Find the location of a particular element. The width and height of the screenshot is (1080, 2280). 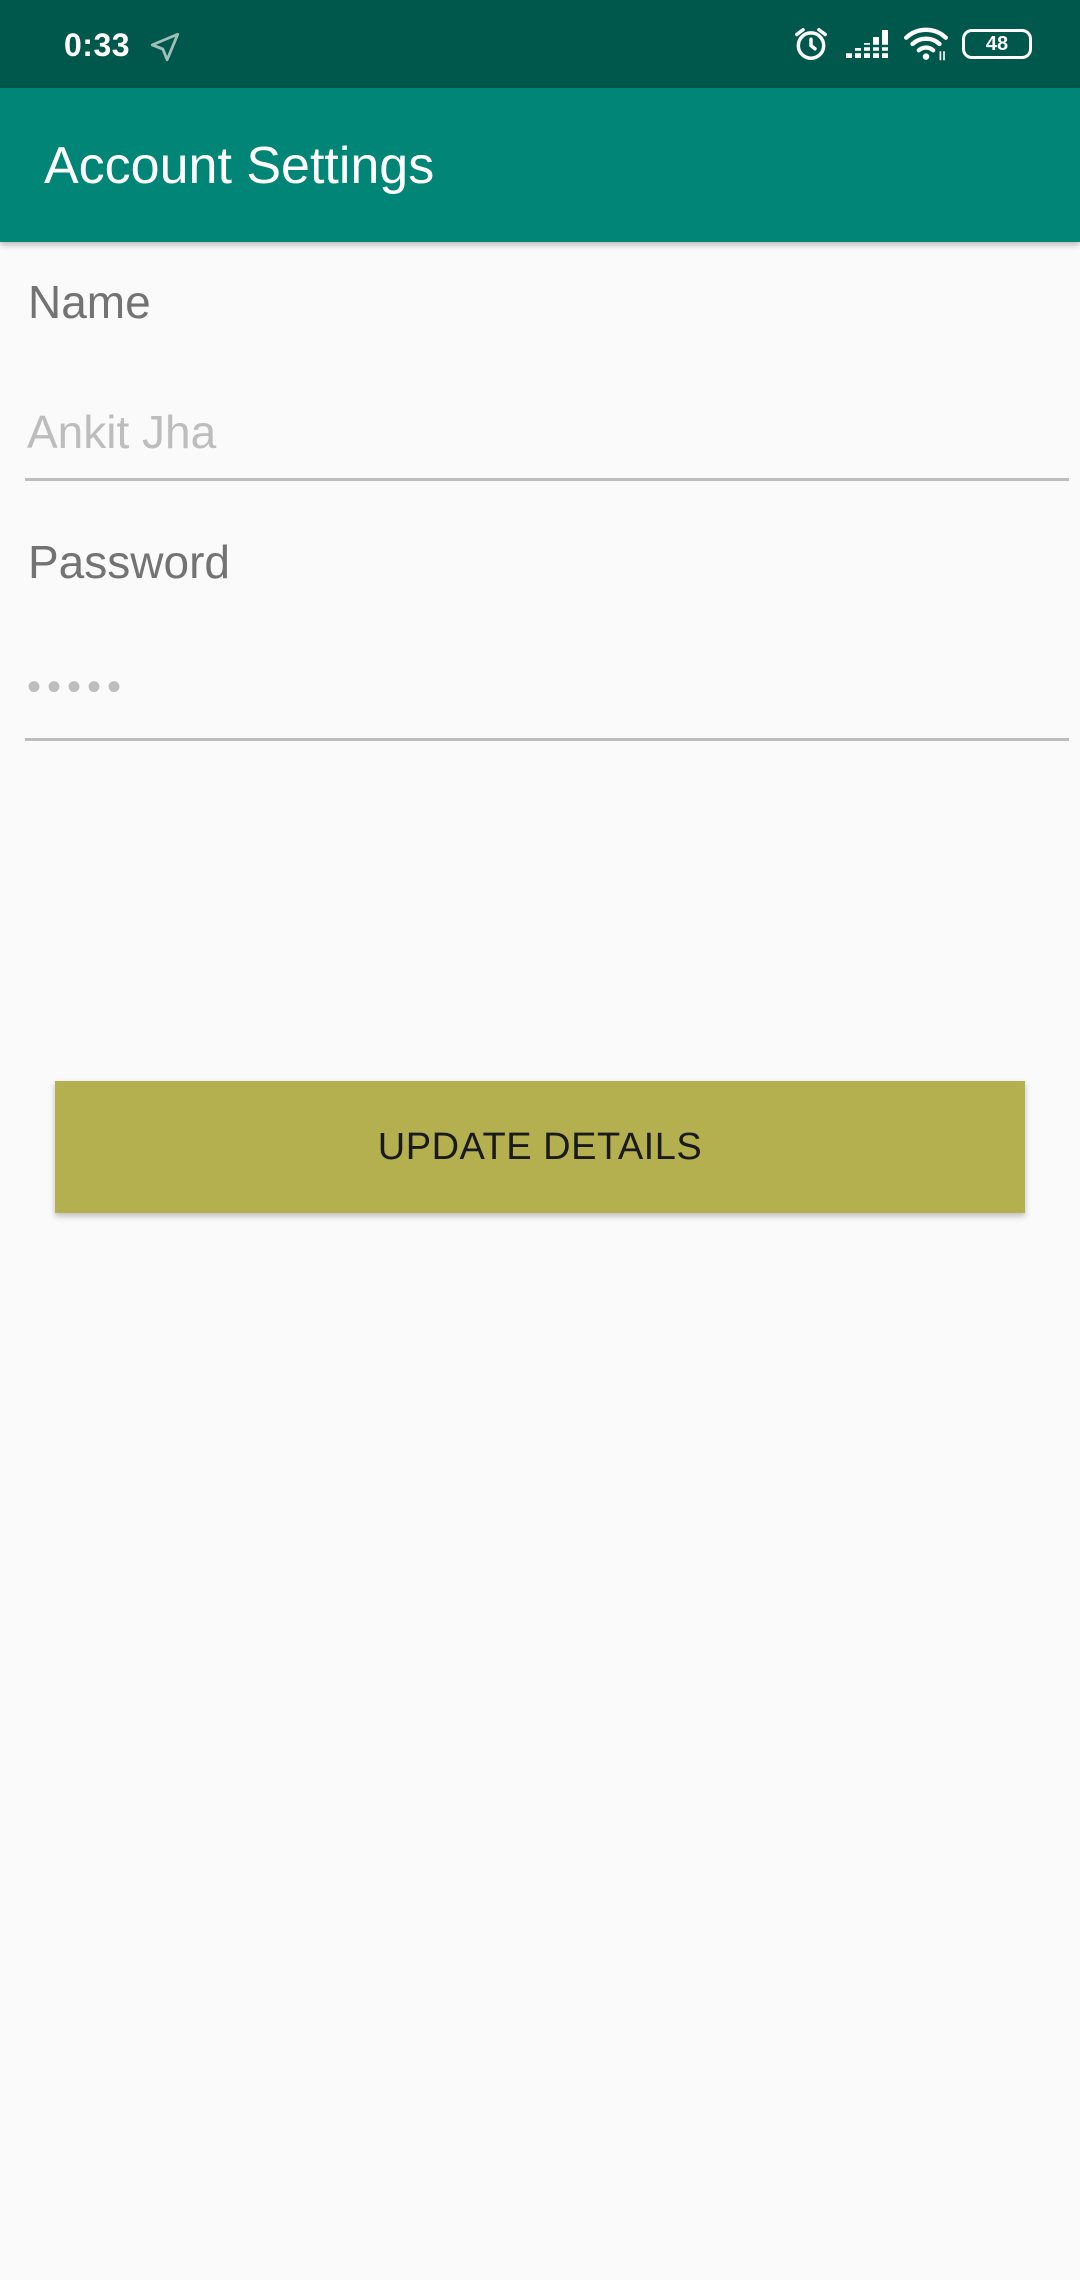

battery-level: 48 is located at coordinates (997, 44).